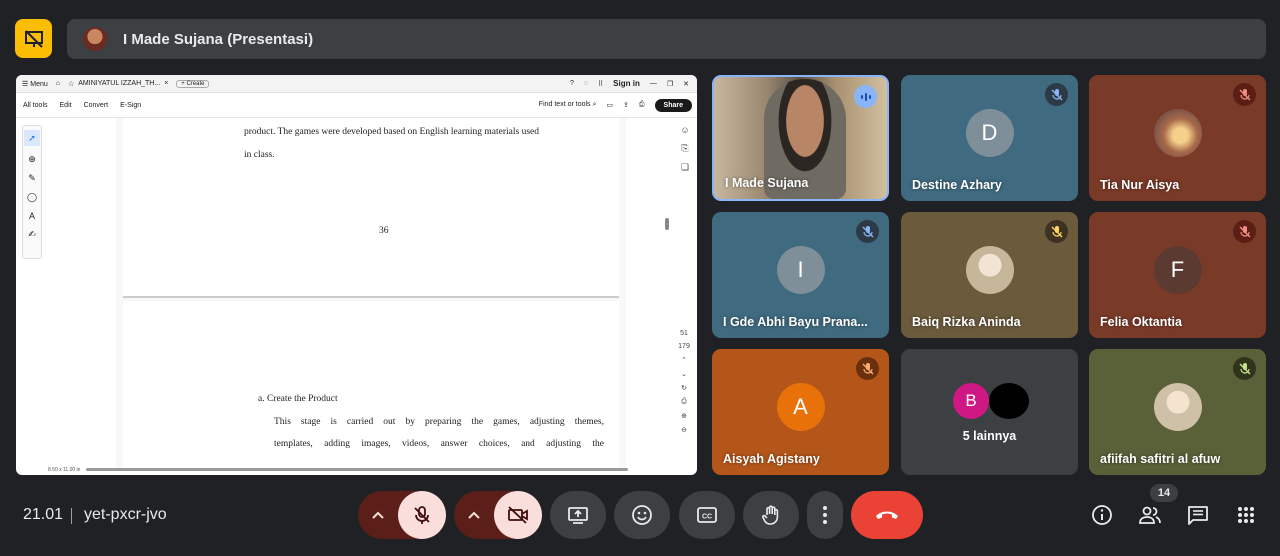  What do you see at coordinates (666, 39) in the screenshot?
I see `presenter-banner: I Made Sujana (Presentasi)` at bounding box center [666, 39].